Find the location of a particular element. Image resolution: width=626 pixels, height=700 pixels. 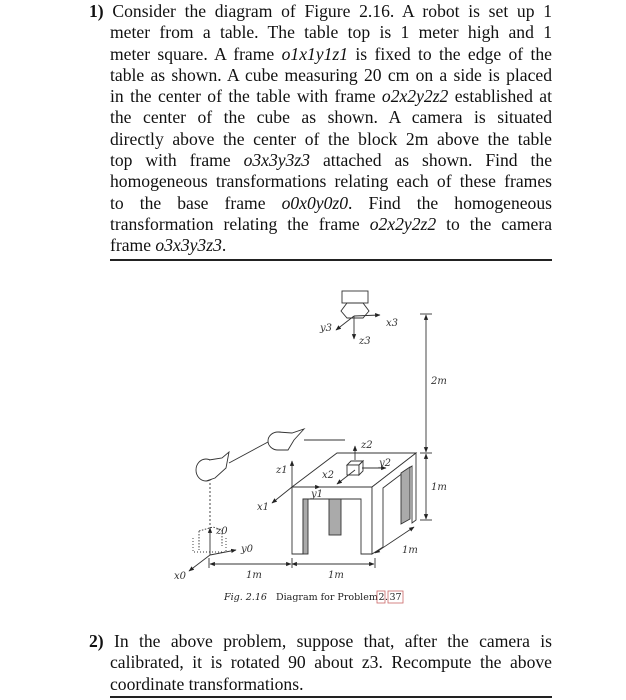

label-dim-table-width: 1m is located at coordinates (336, 575).